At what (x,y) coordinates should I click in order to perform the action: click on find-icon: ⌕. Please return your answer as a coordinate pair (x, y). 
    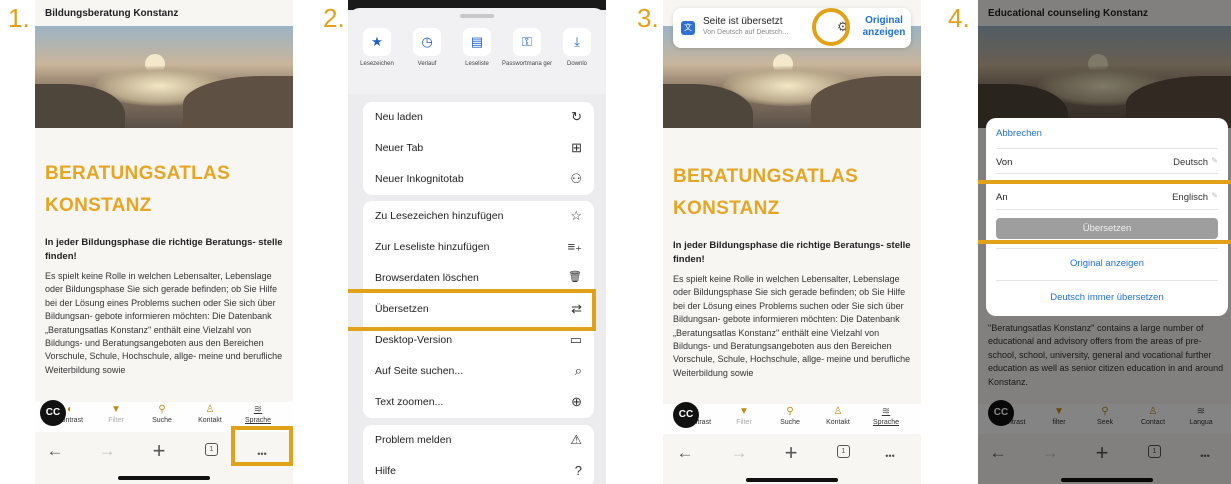
    Looking at the image, I should click on (578, 370).